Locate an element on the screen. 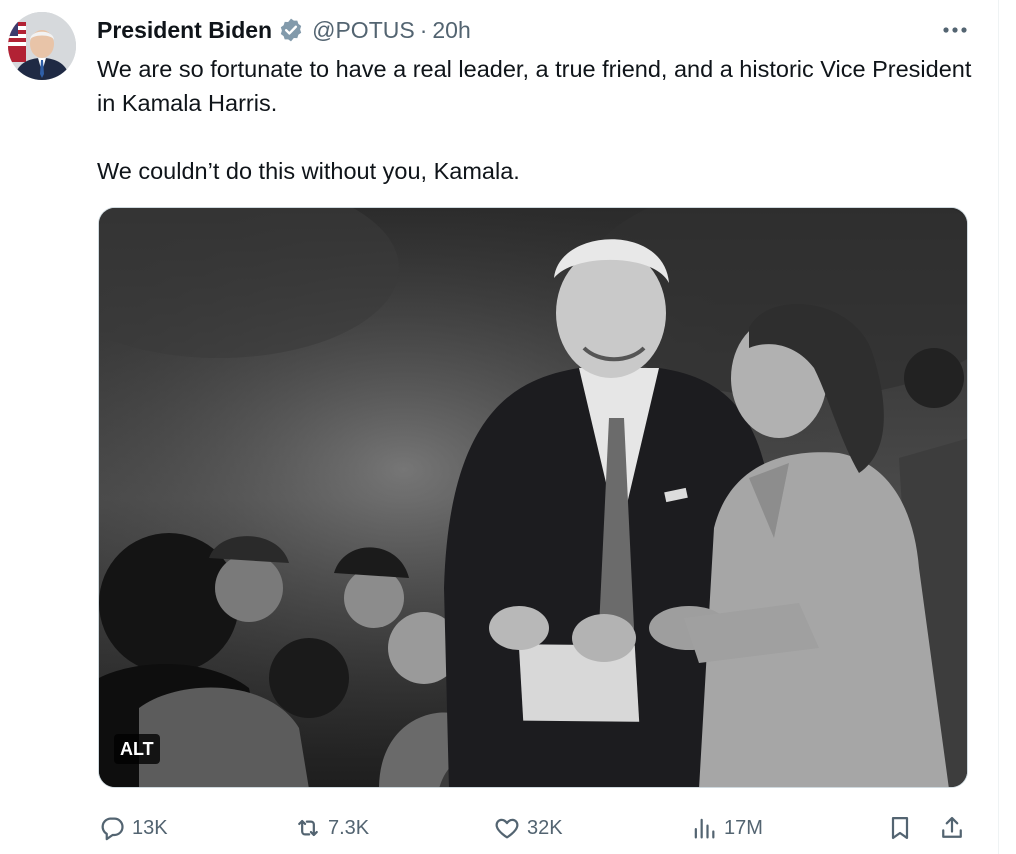  tweet-header: President Biden @POTUS · 20h is located at coordinates (284, 30).